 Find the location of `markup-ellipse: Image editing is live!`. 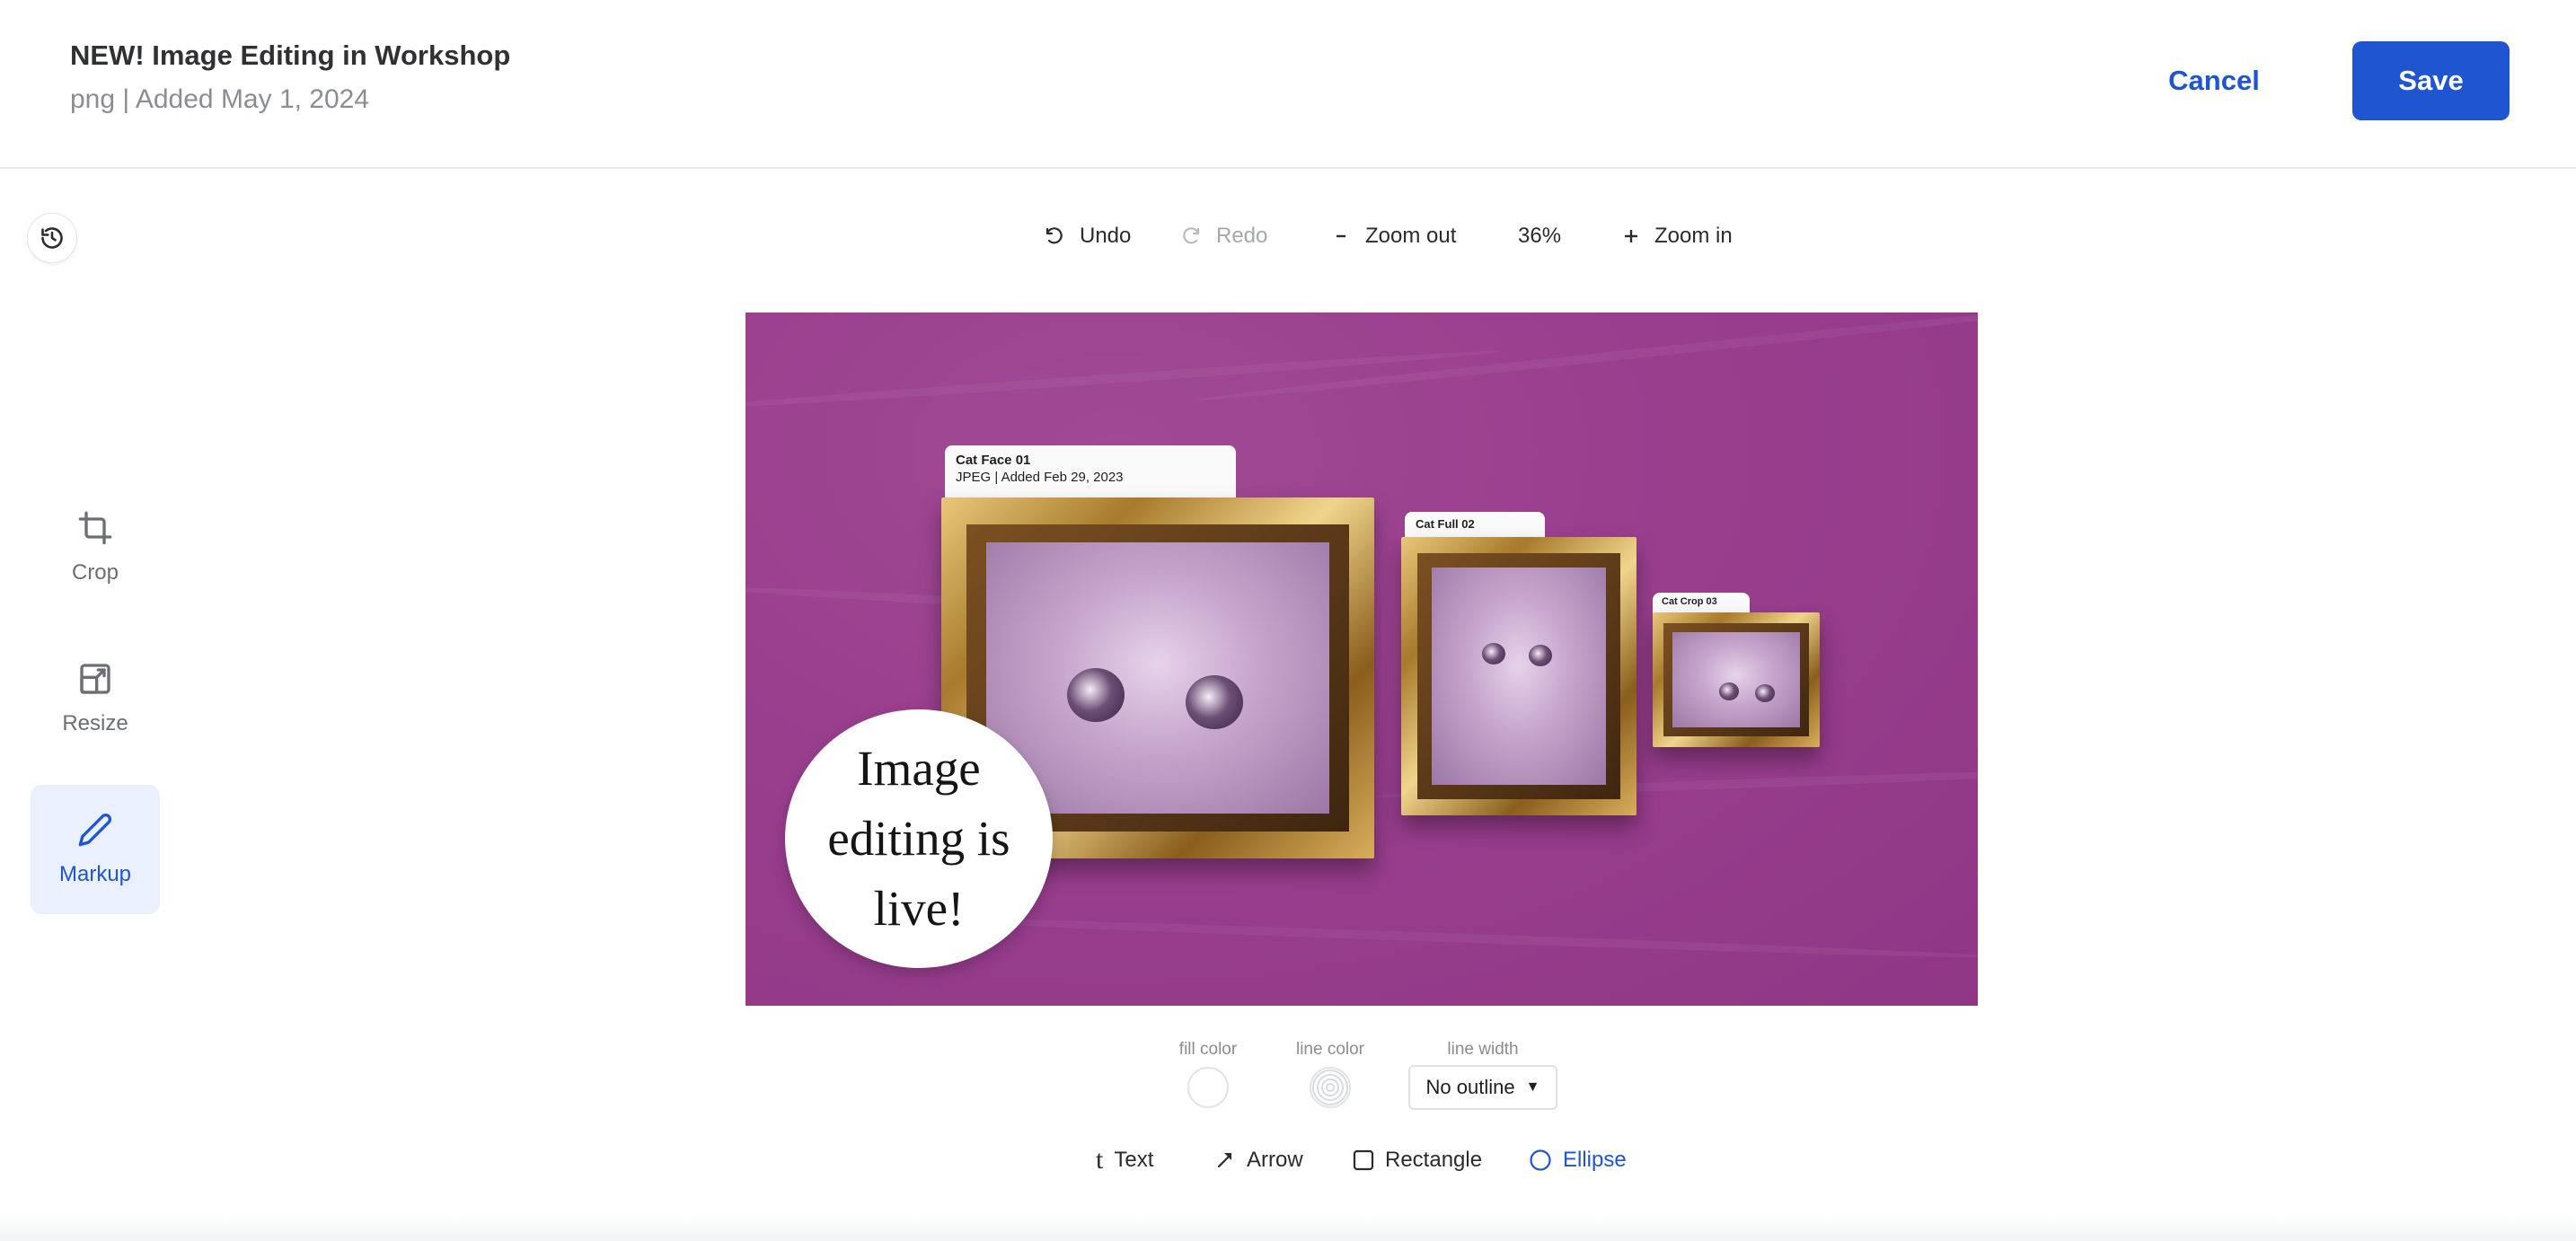

markup-ellipse: Image editing is live! is located at coordinates (919, 838).